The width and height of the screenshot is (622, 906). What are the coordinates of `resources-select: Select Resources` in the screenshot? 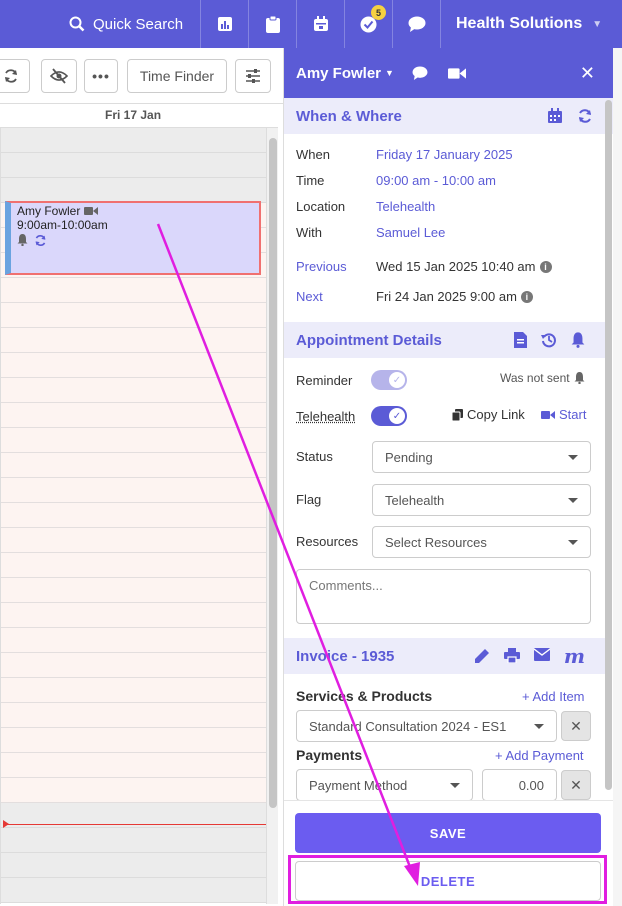 It's located at (481, 542).